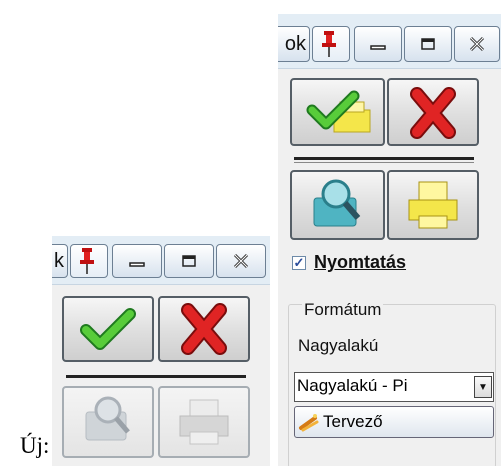 The height and width of the screenshot is (466, 501). What do you see at coordinates (353, 421) in the screenshot?
I see `designer-button-label: Tervező` at bounding box center [353, 421].